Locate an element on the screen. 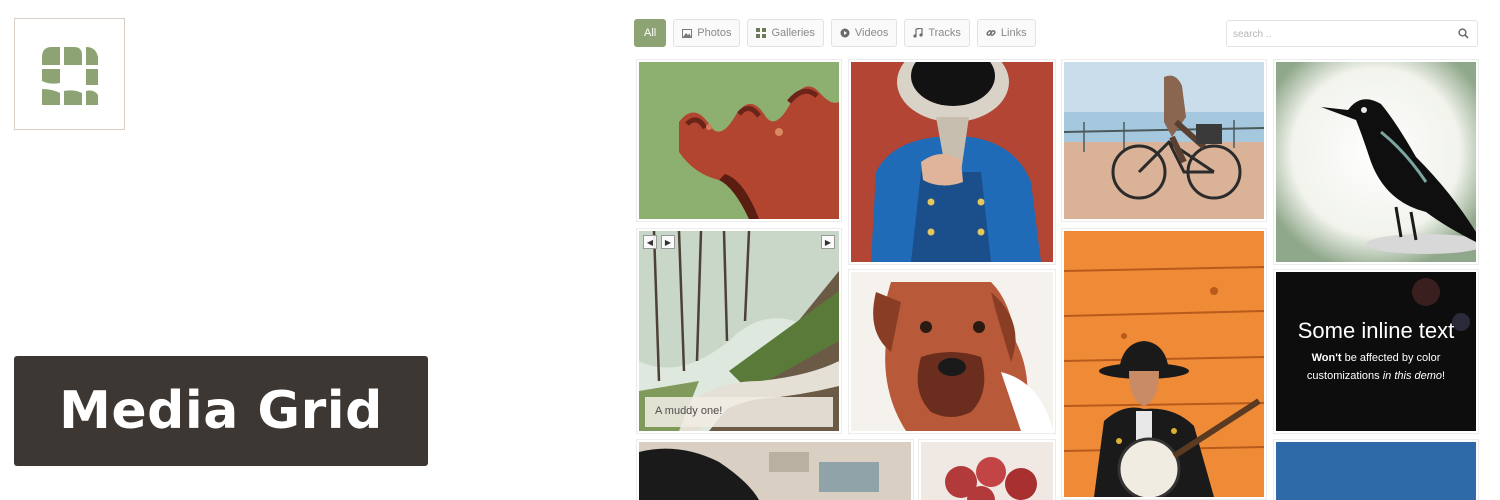 This screenshot has height=500, width=1500. grid-item-trumpet is located at coordinates (952, 162).